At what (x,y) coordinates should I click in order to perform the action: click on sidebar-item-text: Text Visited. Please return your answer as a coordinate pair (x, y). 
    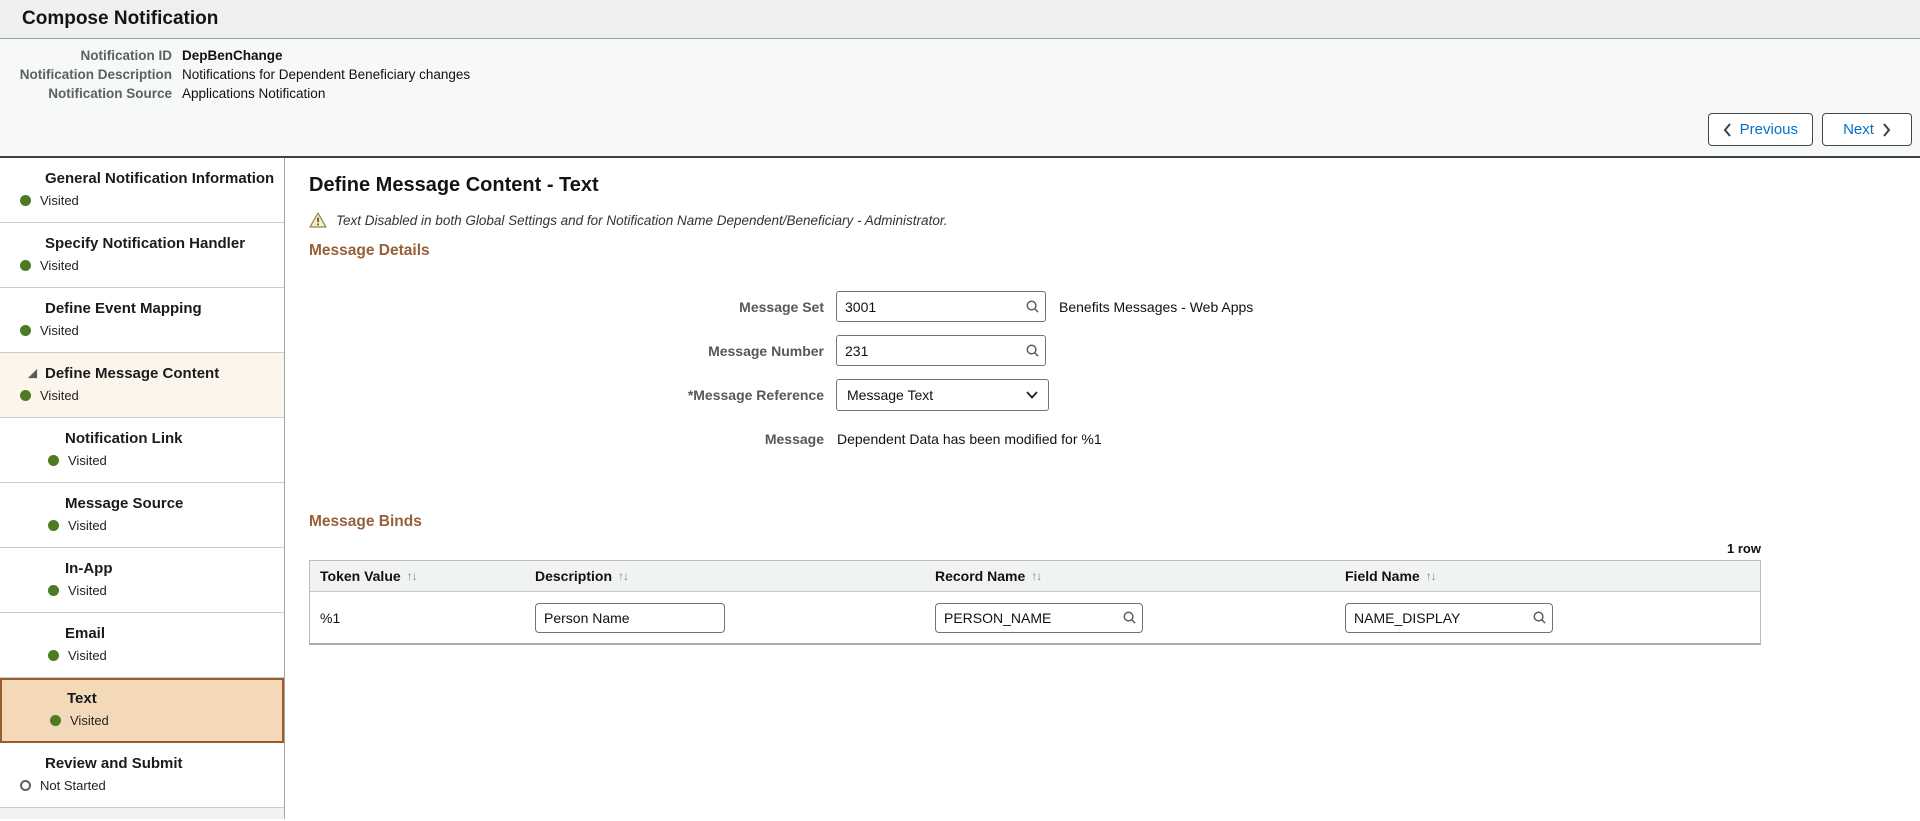
    Looking at the image, I should click on (142, 710).